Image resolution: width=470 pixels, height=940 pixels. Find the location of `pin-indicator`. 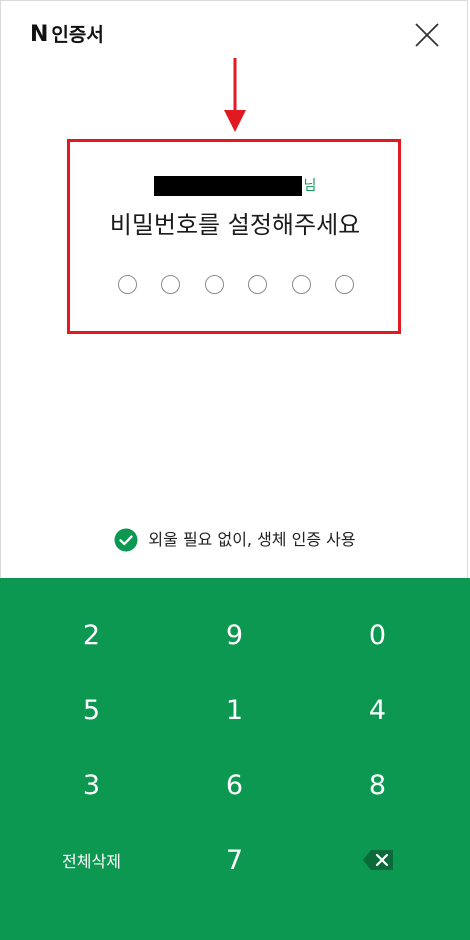

pin-indicator is located at coordinates (236, 287).